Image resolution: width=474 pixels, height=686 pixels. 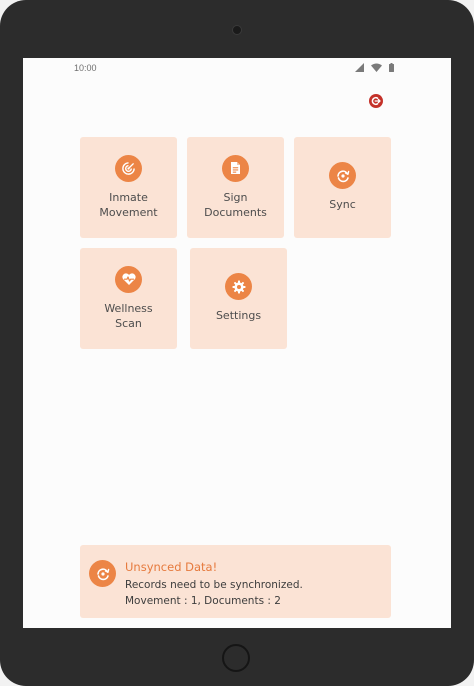 What do you see at coordinates (171, 567) in the screenshot?
I see `banner-title: Unsynced Data!` at bounding box center [171, 567].